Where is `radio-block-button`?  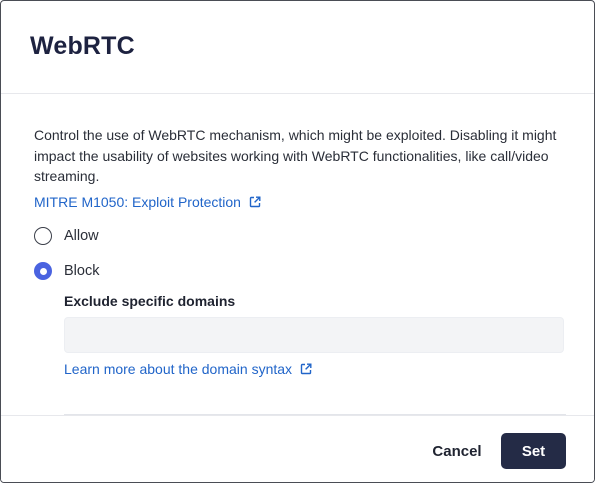 radio-block-button is located at coordinates (43, 271).